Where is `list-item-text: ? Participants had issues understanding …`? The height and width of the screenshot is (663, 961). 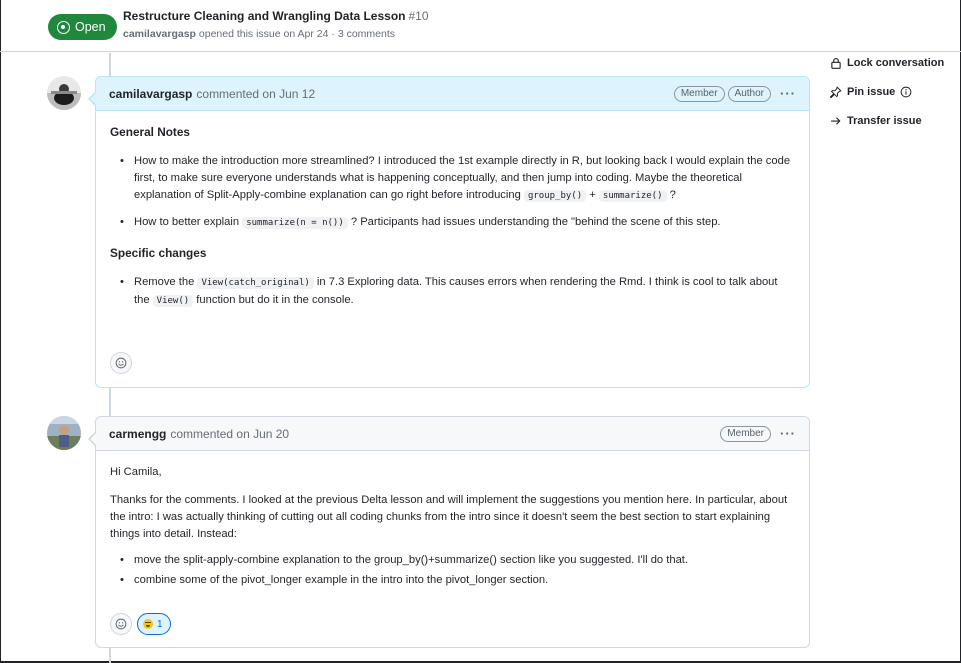 list-item-text: ? Participants had issues understanding … is located at coordinates (535, 222).